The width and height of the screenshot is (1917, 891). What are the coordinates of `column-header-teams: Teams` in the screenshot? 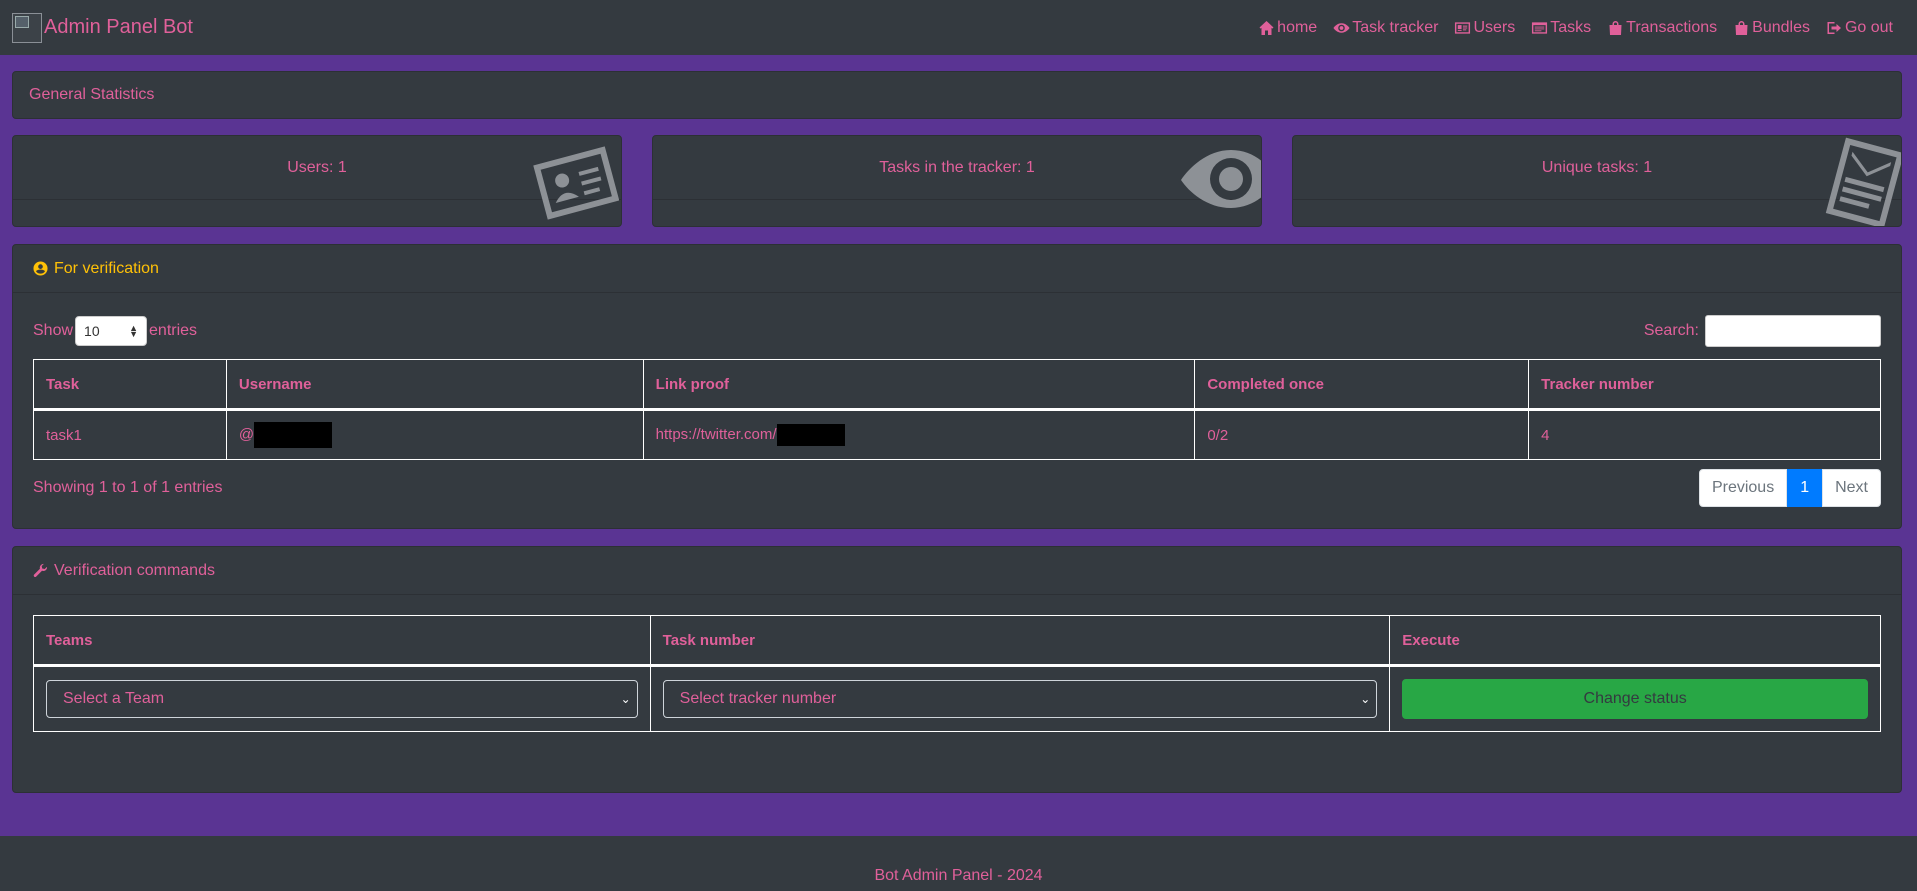 It's located at (342, 641).